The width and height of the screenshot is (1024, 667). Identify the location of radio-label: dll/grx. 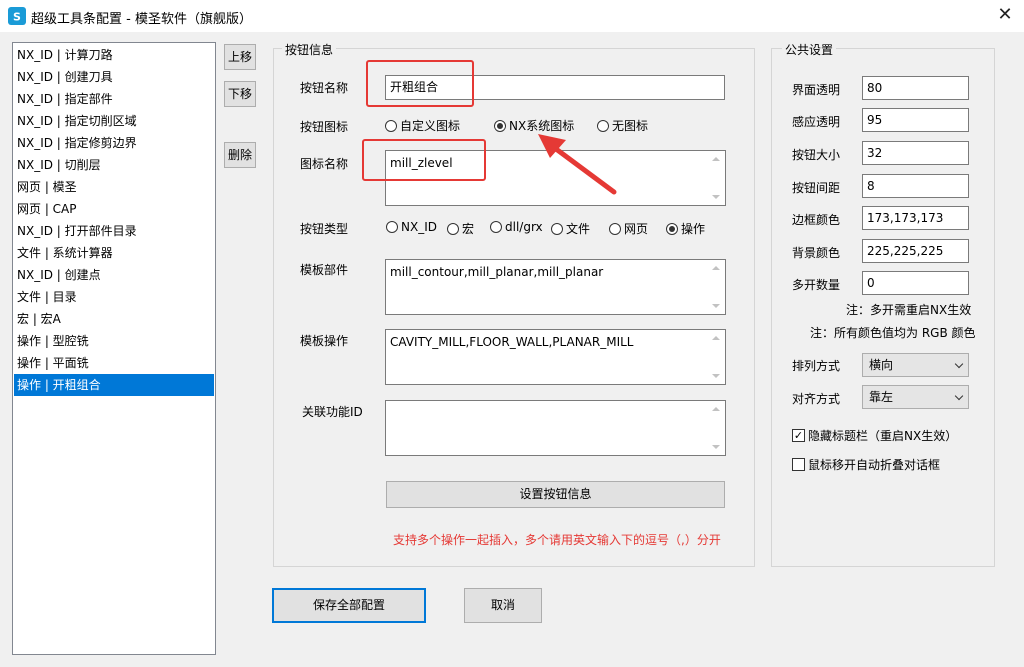
(524, 227).